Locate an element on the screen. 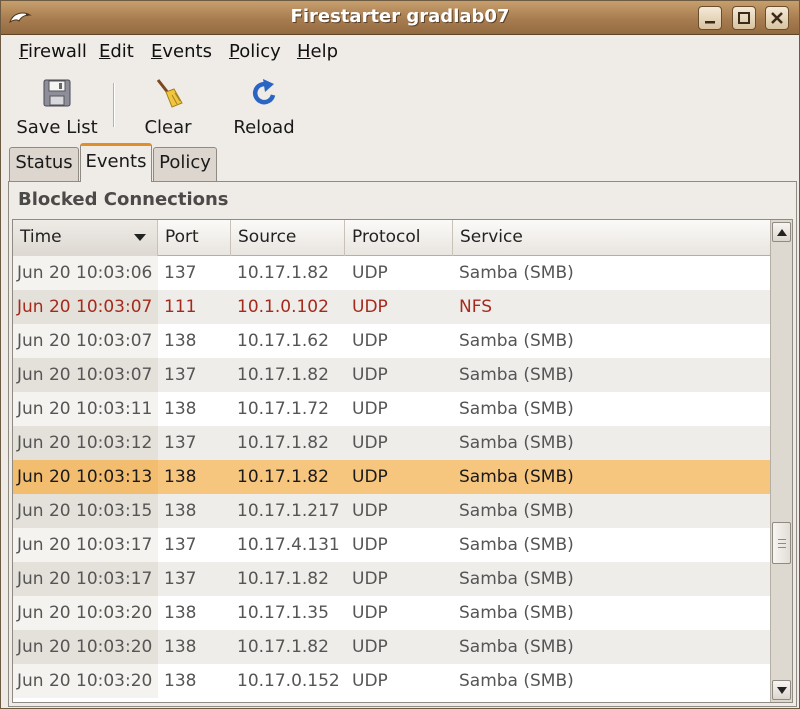 The width and height of the screenshot is (800, 709). column-header-port: Port is located at coordinates (194, 238).